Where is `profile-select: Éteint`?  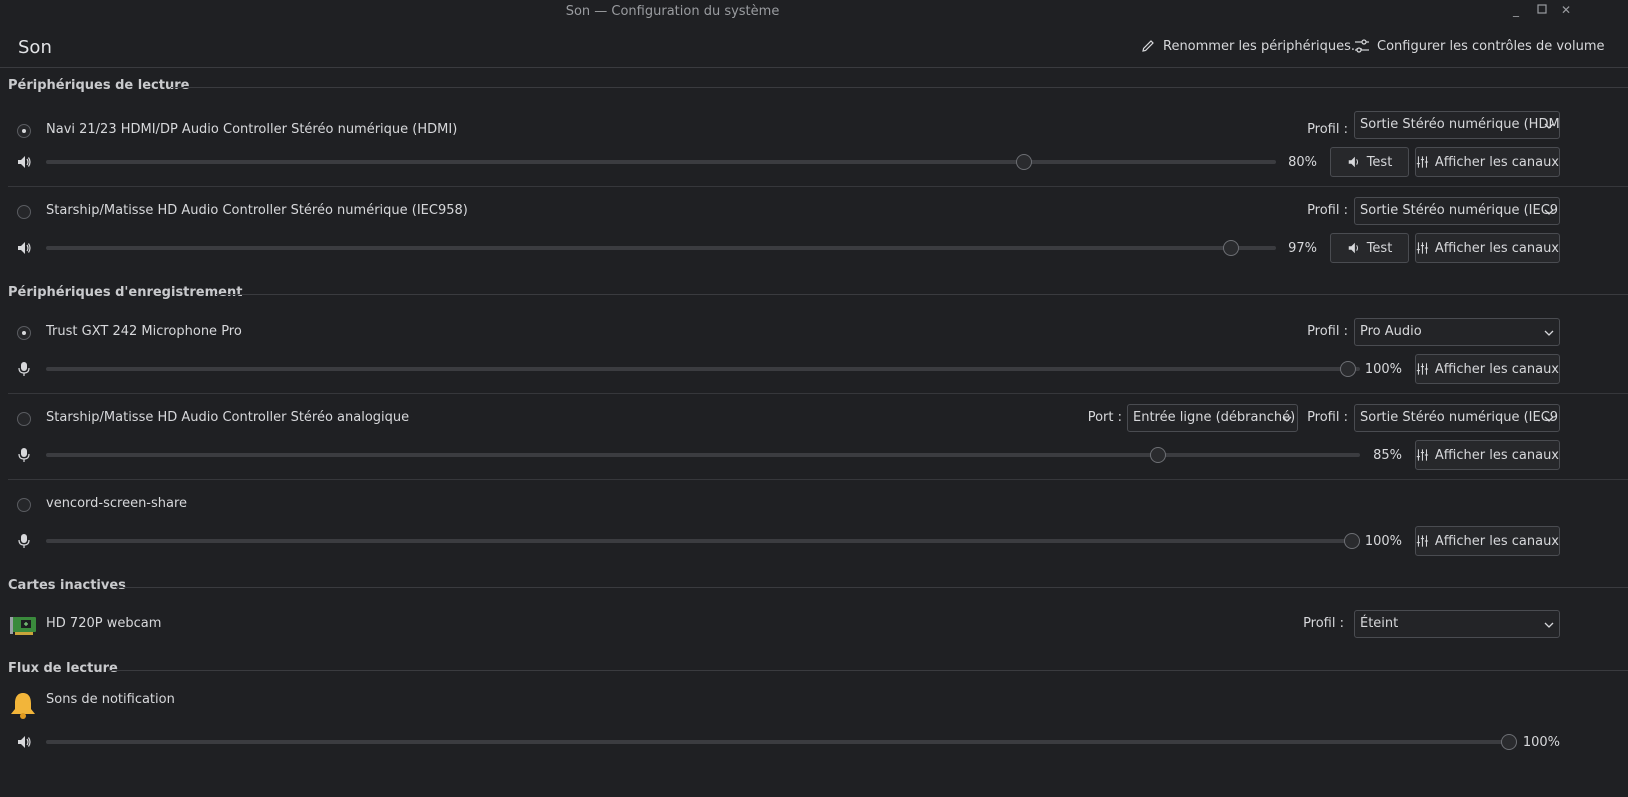
profile-select: Éteint is located at coordinates (1457, 624).